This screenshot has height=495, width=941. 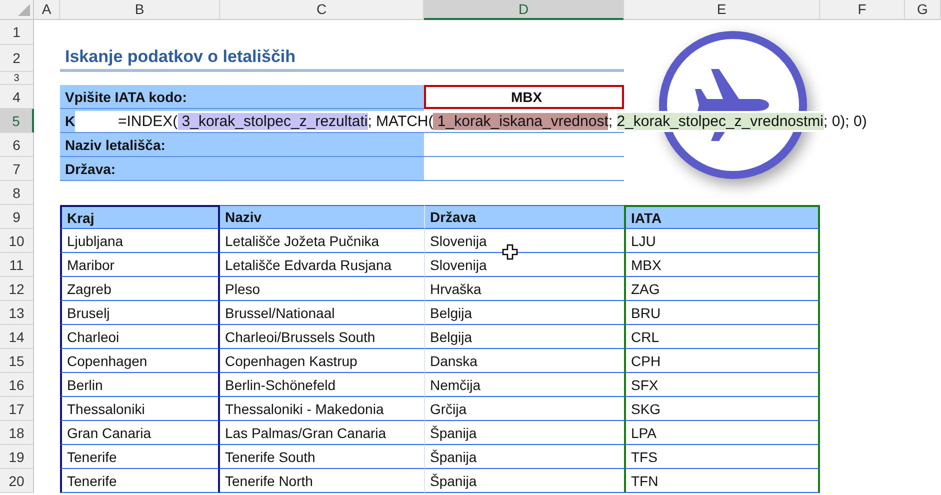 What do you see at coordinates (322, 241) in the screenshot?
I see `table-cell: Letališče Jožeta Pučnika` at bounding box center [322, 241].